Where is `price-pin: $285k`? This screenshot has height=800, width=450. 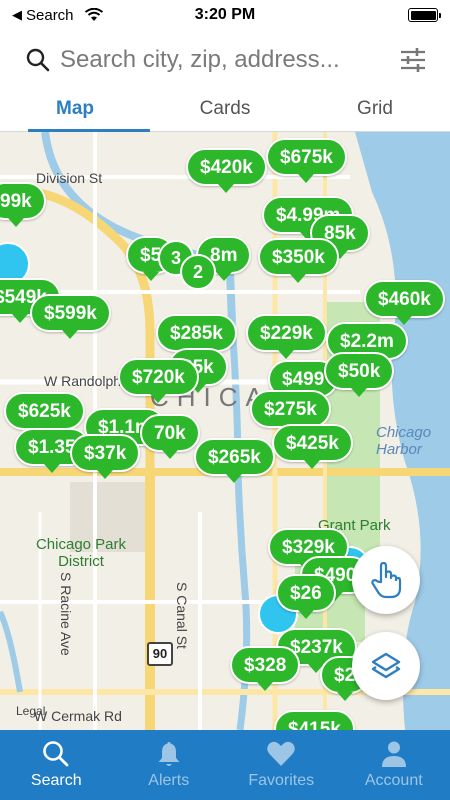
price-pin: $285k is located at coordinates (196, 336).